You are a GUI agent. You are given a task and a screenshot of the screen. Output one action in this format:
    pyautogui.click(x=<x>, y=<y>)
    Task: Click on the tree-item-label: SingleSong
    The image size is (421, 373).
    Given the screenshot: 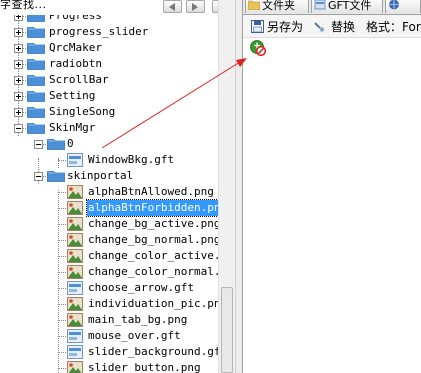 What is the action you would take?
    pyautogui.click(x=82, y=111)
    